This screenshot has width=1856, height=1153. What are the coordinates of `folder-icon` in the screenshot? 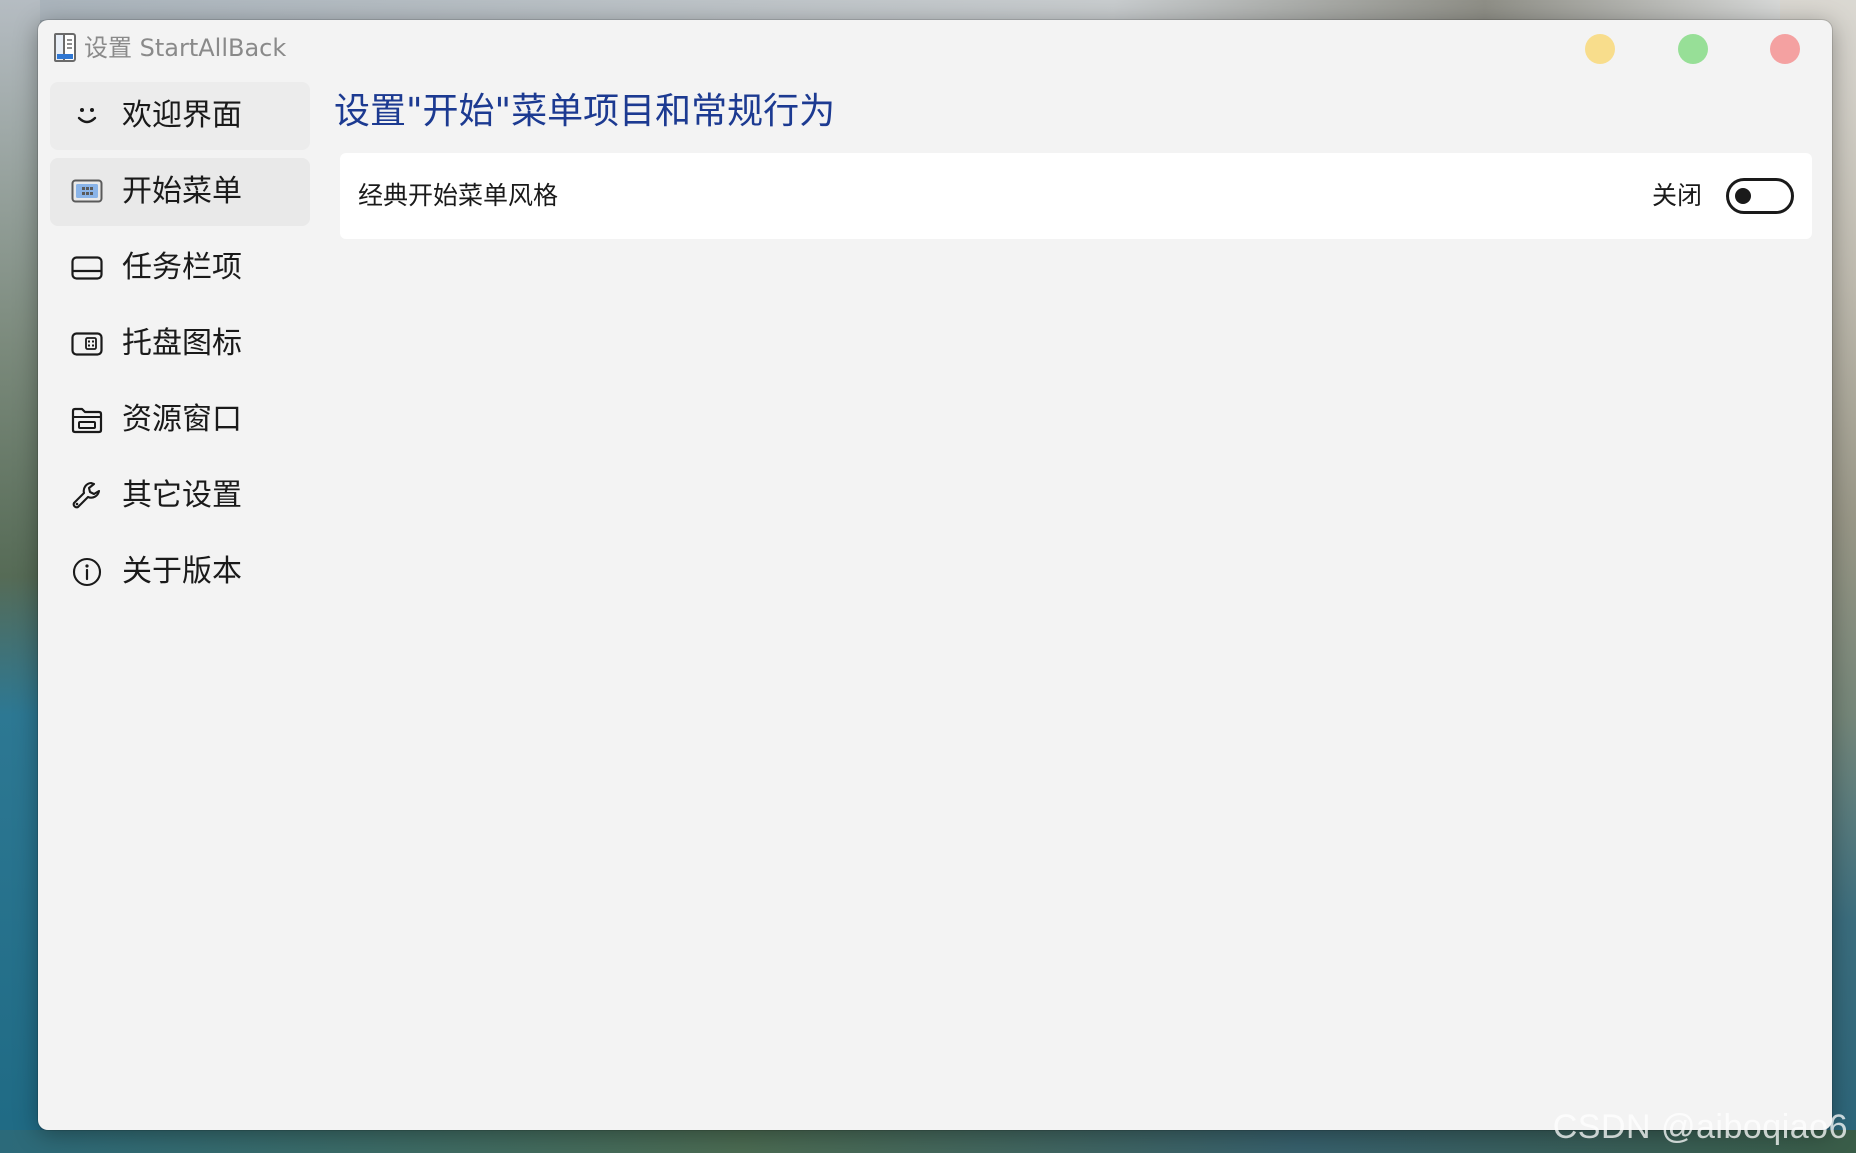 It's located at (87, 420).